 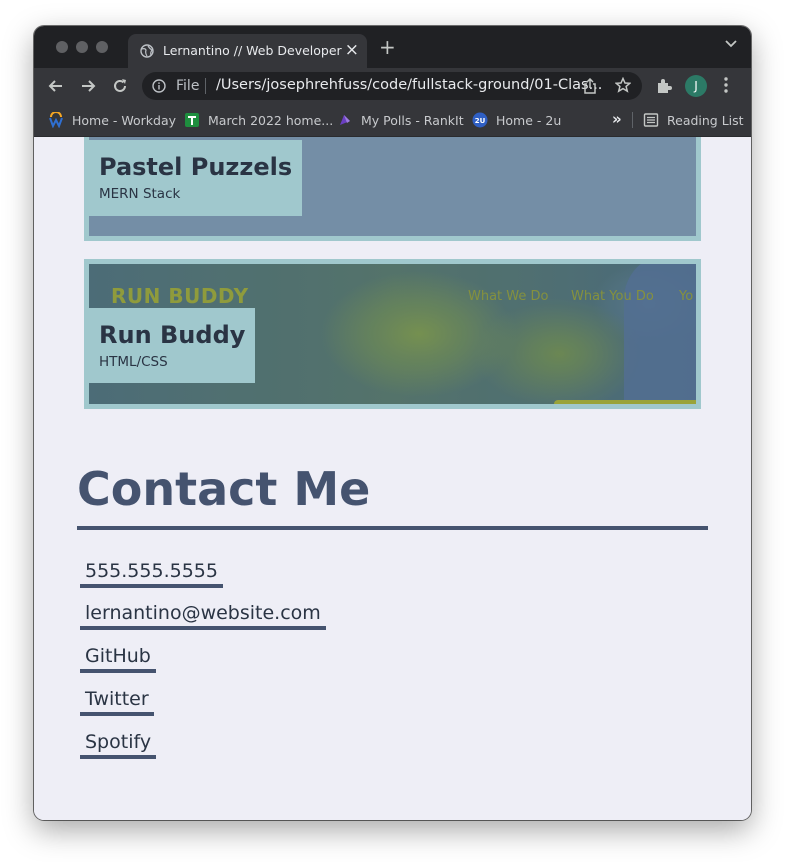 I want to click on preview-nav-item: Yo, so click(x=686, y=296).